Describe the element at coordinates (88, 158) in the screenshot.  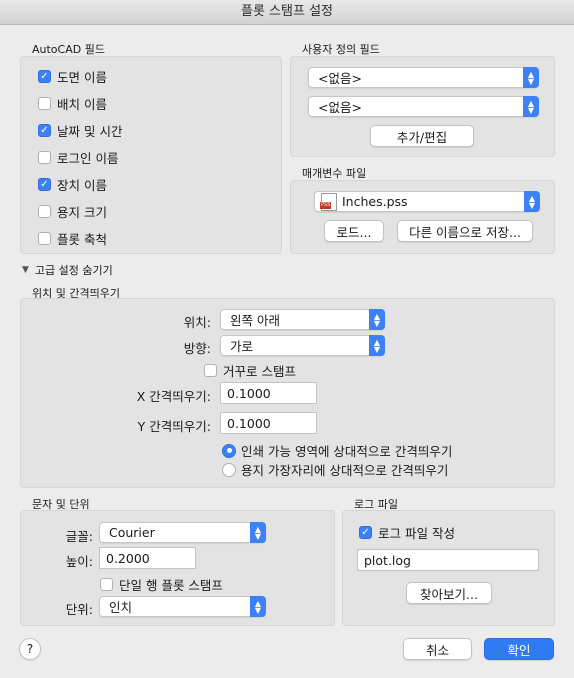
I see `checkbox-label: 로그인 이름` at that location.